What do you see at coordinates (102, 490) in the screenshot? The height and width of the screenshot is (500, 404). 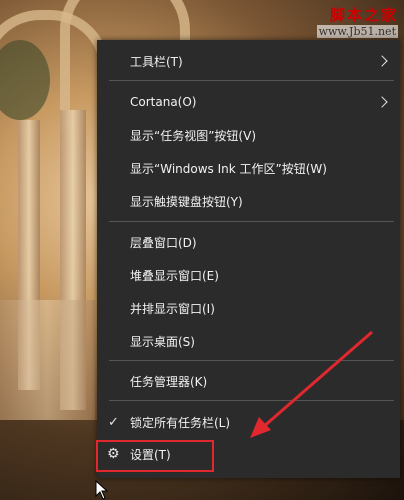 I see `mouse-cursor-icon` at bounding box center [102, 490].